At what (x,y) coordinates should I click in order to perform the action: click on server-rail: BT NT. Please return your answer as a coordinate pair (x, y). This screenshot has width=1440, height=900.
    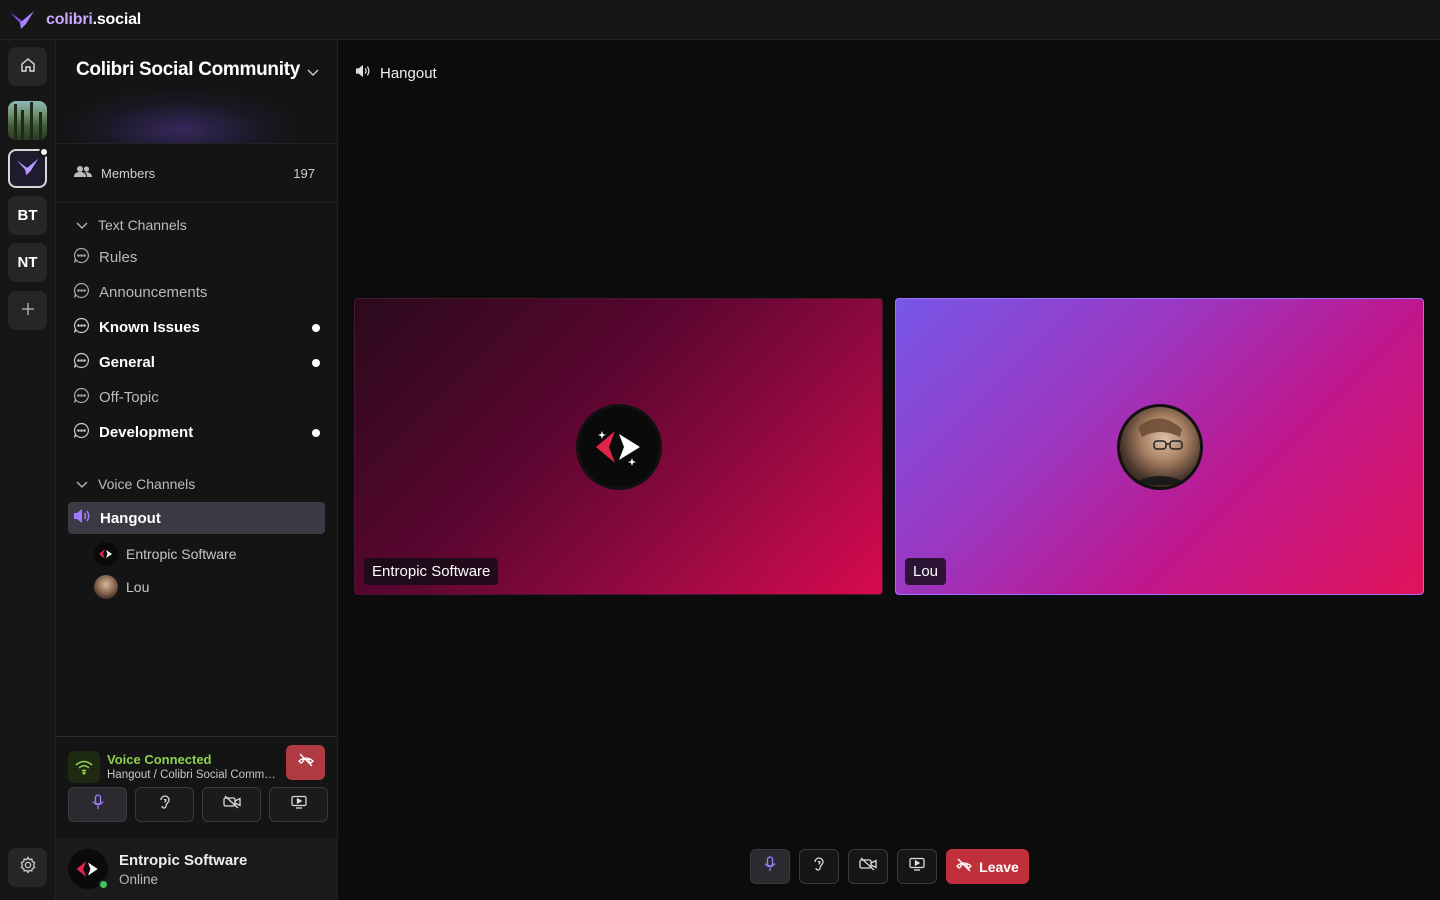
    Looking at the image, I should click on (27, 470).